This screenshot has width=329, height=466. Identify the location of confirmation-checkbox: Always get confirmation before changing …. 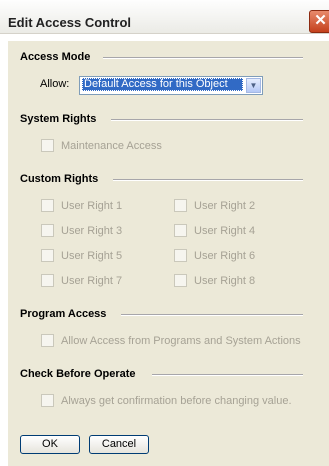
(166, 400).